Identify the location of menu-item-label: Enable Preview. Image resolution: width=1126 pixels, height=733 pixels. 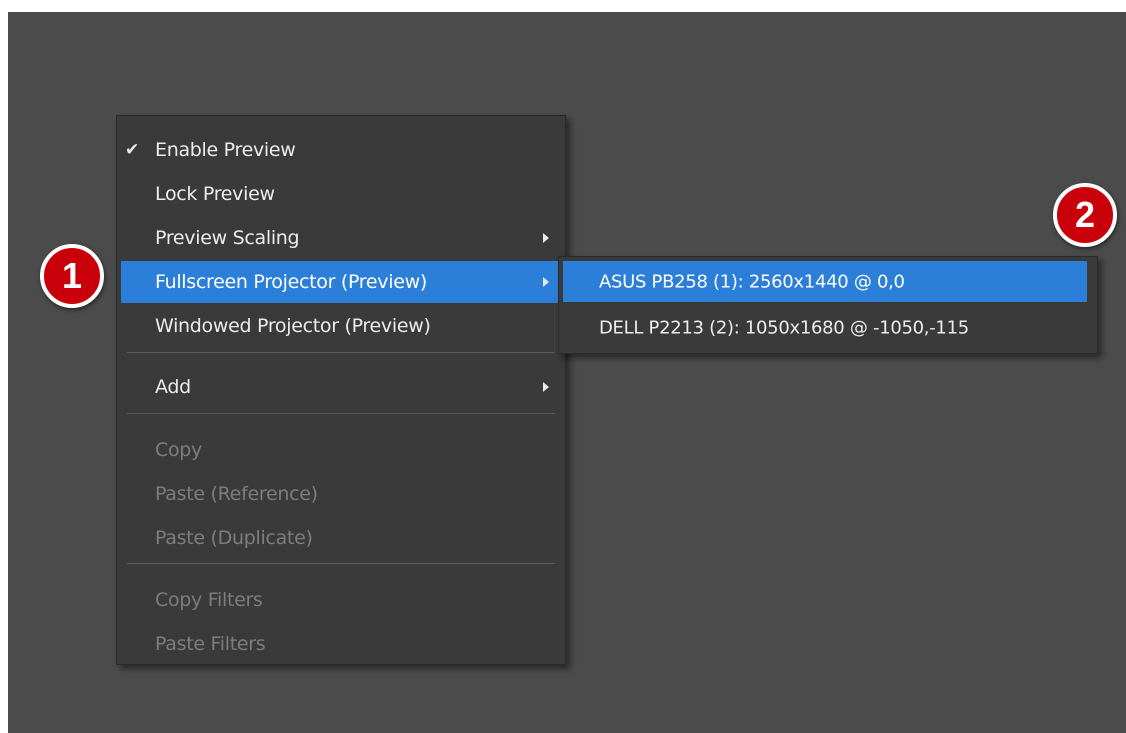
(225, 150).